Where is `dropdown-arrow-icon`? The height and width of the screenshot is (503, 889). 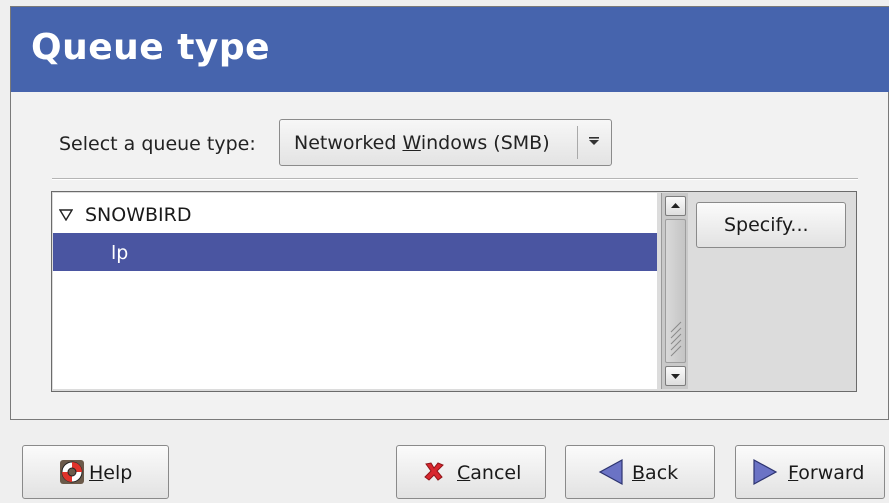
dropdown-arrow-icon is located at coordinates (594, 142).